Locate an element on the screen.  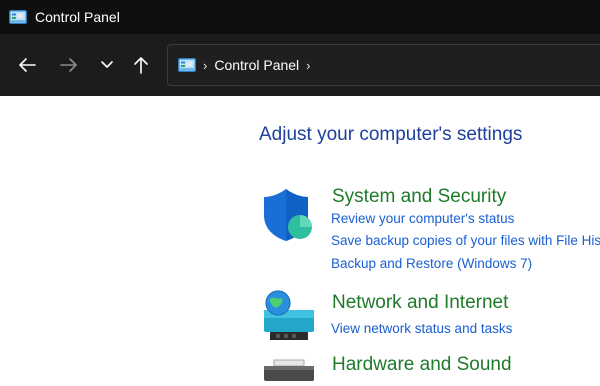
category-title-system-and-security: System and Security is located at coordinates (419, 197).